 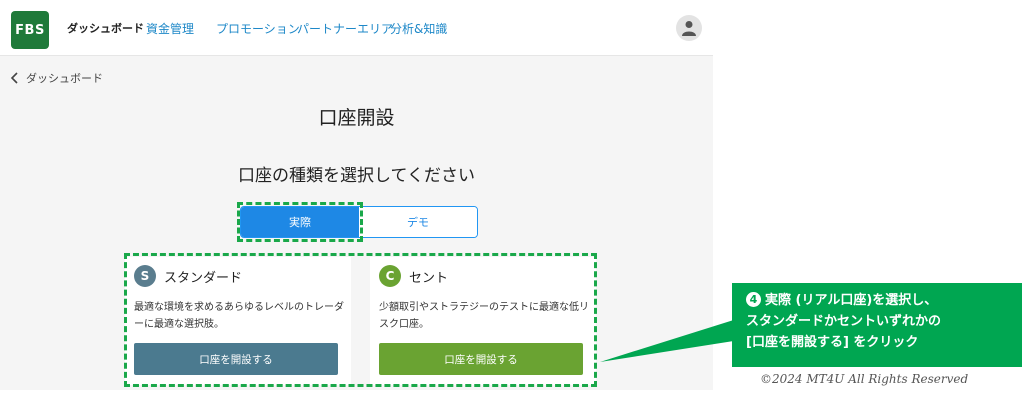 What do you see at coordinates (832, 342) in the screenshot?
I see `callout-line: [口座を開設する] をクリック` at bounding box center [832, 342].